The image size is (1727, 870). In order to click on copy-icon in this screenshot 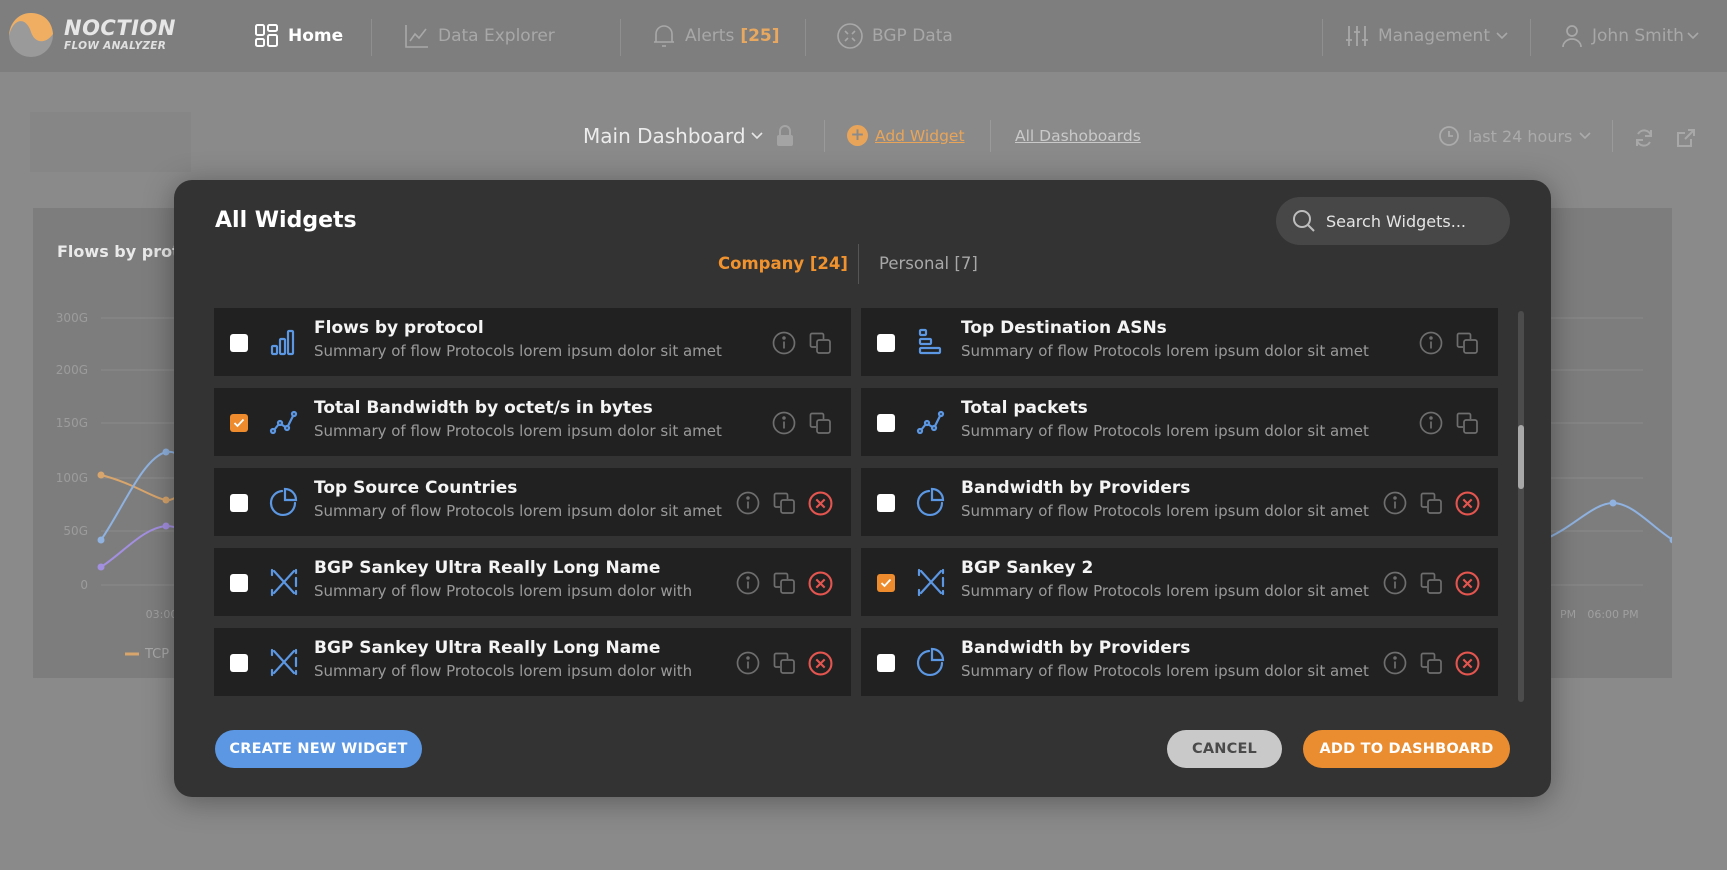, I will do `click(1467, 343)`.